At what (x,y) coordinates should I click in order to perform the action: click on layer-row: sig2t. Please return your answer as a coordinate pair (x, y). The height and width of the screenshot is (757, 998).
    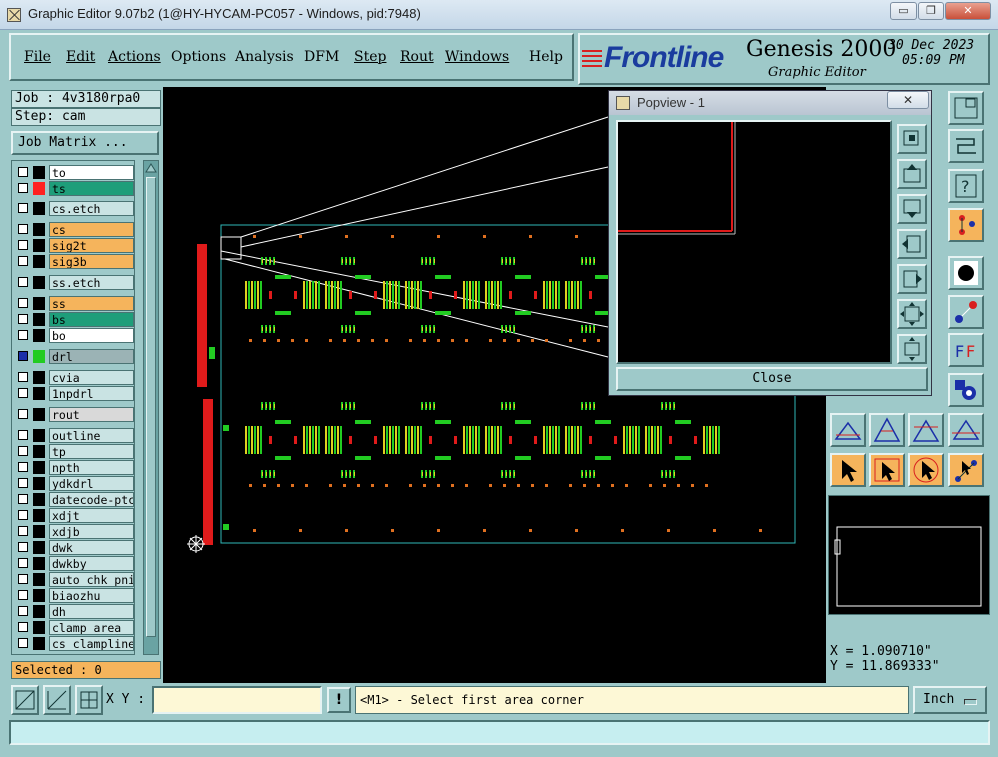
    Looking at the image, I should click on (74, 245).